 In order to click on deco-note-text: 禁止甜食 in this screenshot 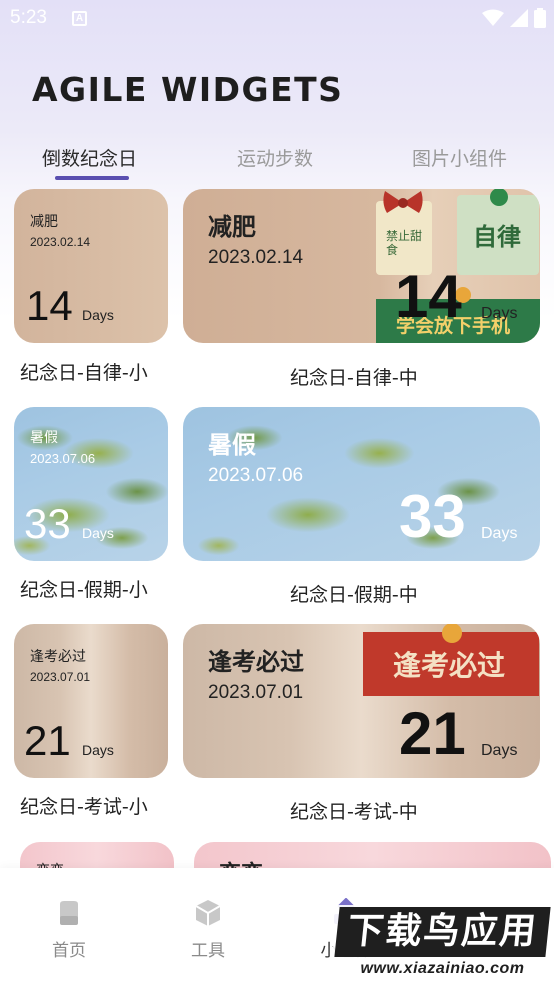, I will do `click(404, 243)`.